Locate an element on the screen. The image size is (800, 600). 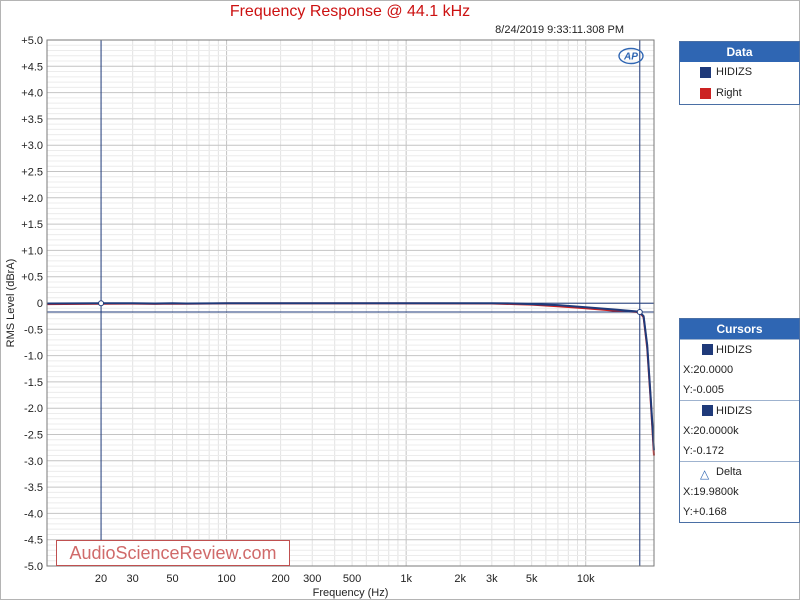
delta-icon: △ is located at coordinates (705, 474).